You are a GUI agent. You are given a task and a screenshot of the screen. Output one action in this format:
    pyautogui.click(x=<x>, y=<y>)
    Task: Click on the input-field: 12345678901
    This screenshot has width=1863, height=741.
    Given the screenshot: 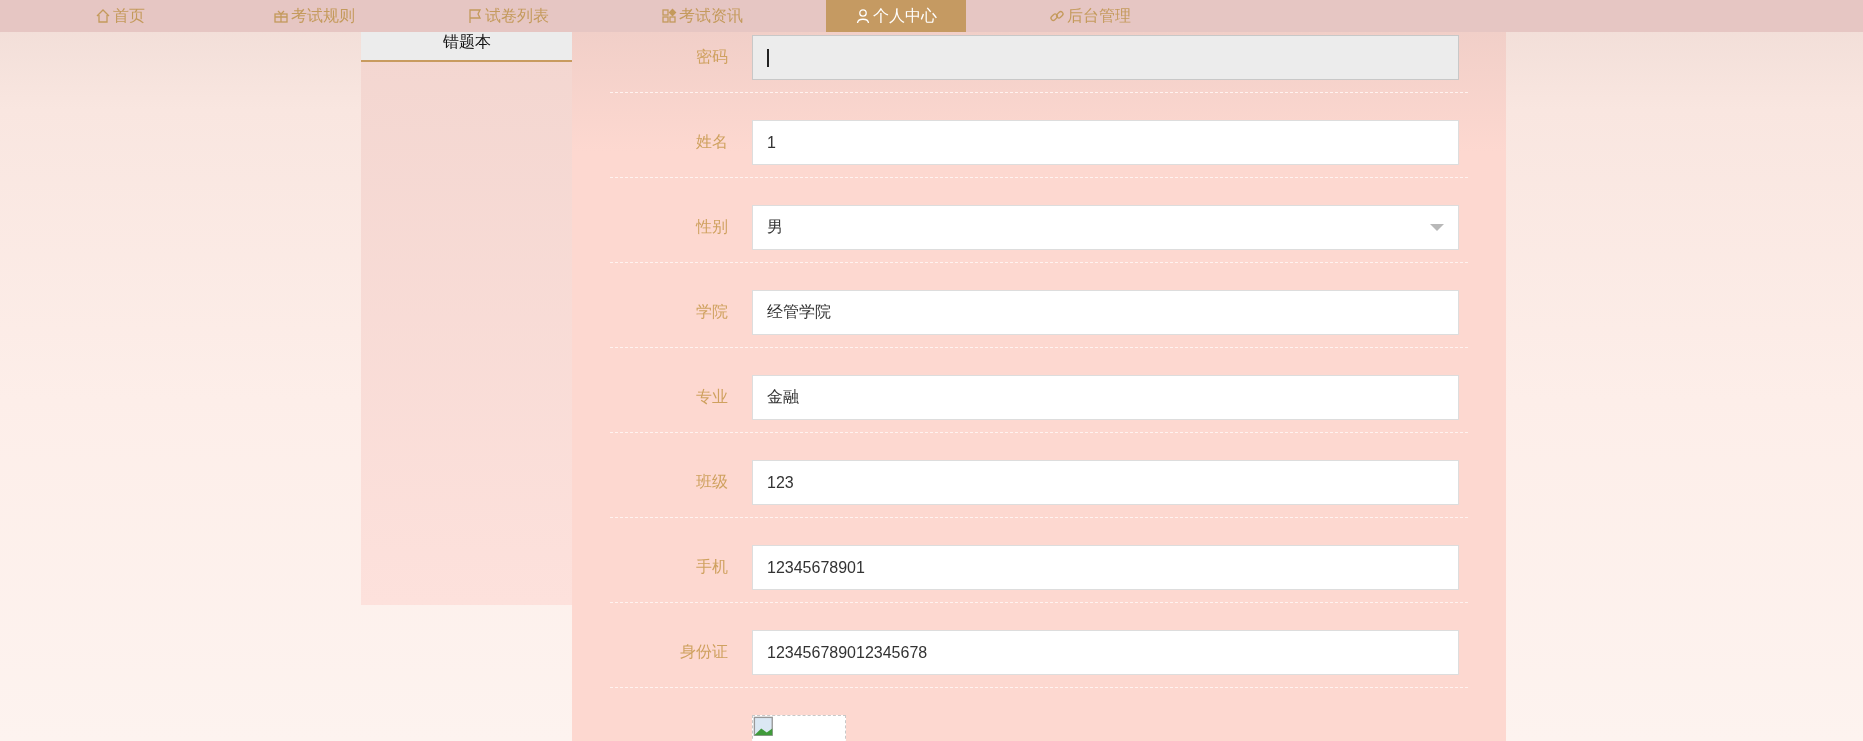 What is the action you would take?
    pyautogui.click(x=1105, y=567)
    